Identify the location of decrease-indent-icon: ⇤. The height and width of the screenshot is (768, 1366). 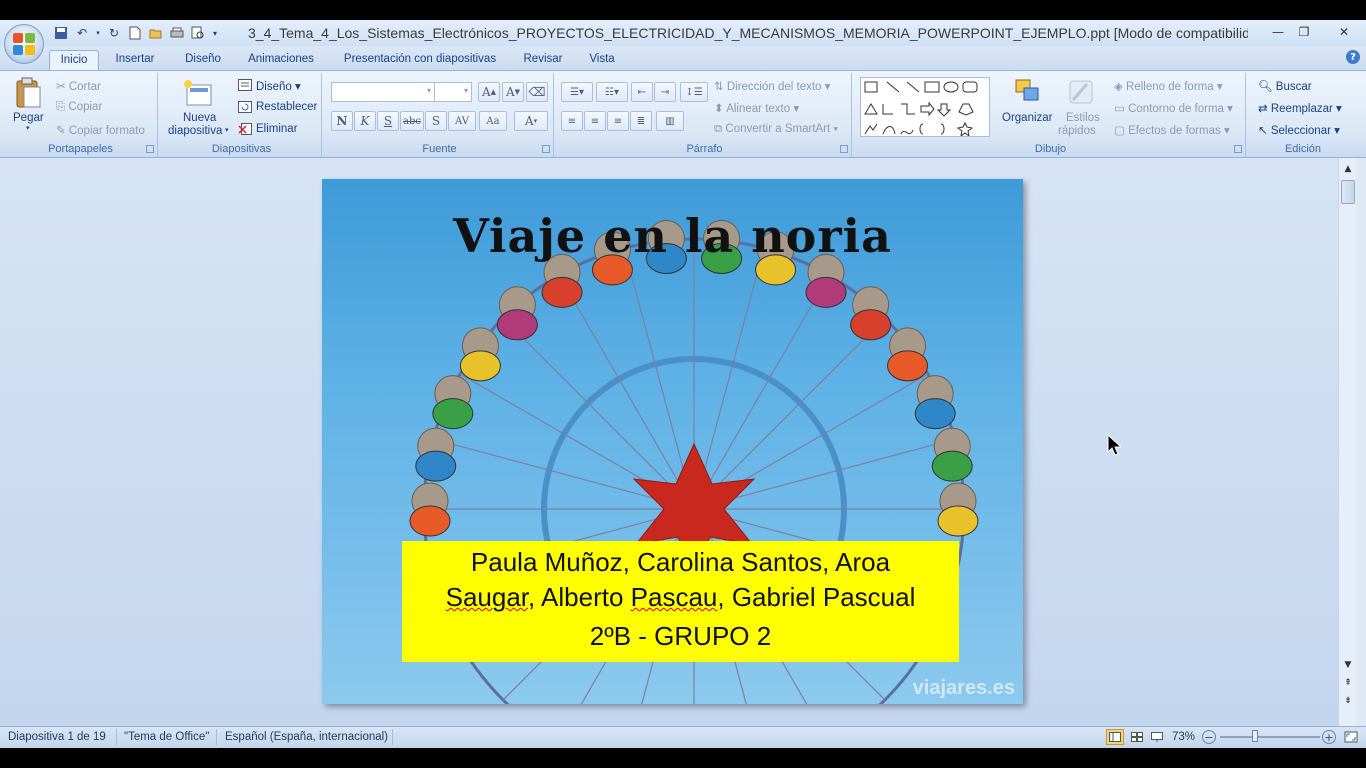
(642, 92).